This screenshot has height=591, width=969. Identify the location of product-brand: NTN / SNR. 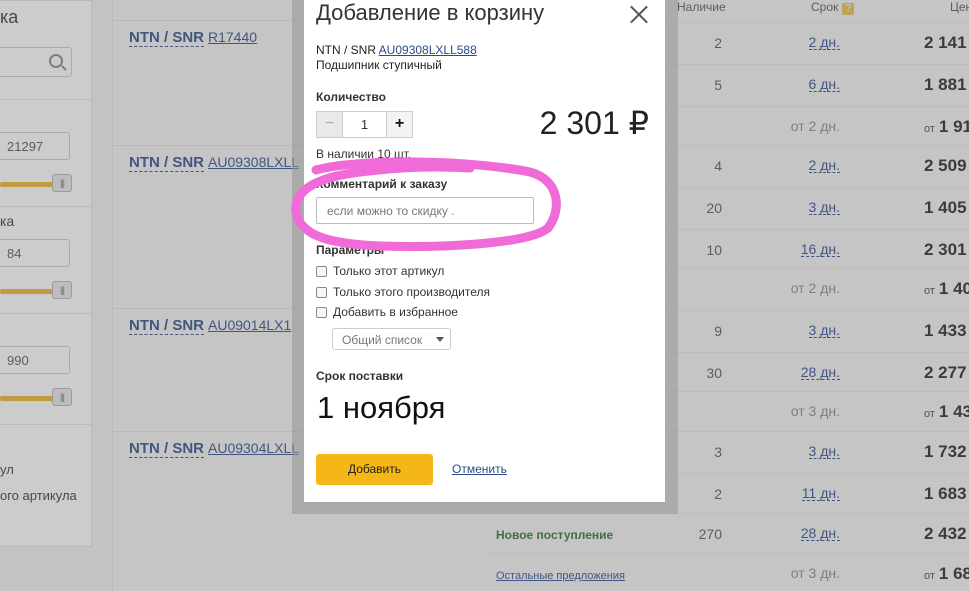
(346, 50).